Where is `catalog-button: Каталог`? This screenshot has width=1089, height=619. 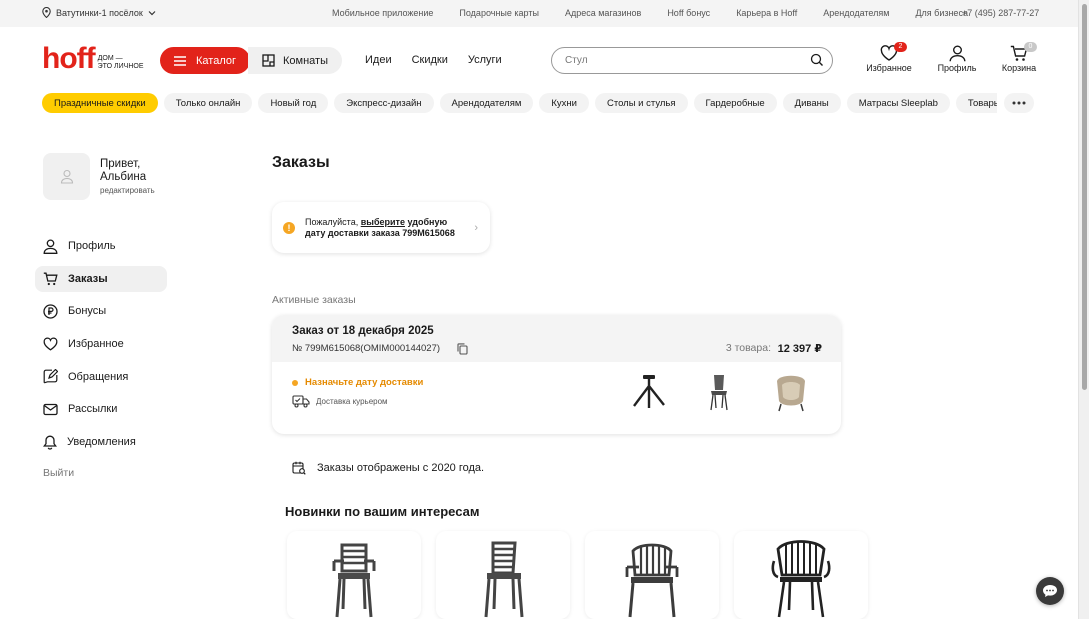
catalog-button: Каталог is located at coordinates (205, 60).